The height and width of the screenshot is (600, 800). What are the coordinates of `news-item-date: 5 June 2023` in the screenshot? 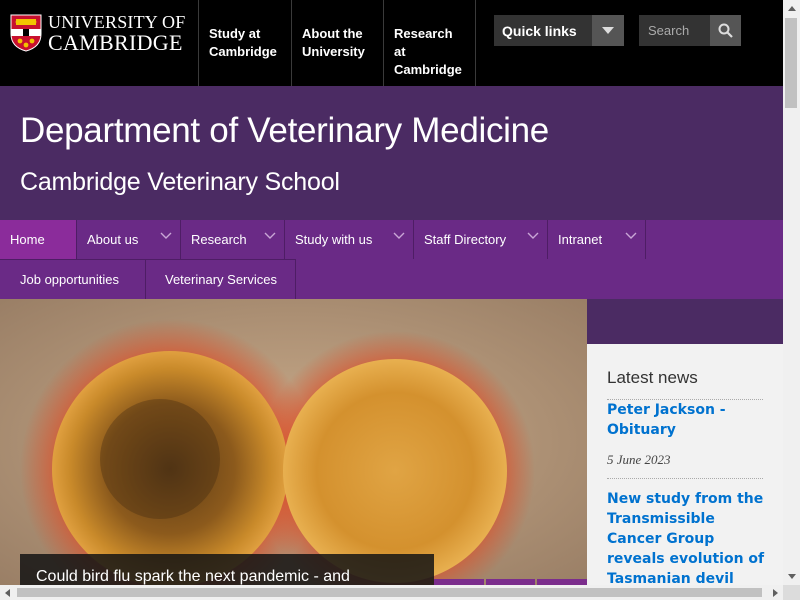 It's located at (639, 459).